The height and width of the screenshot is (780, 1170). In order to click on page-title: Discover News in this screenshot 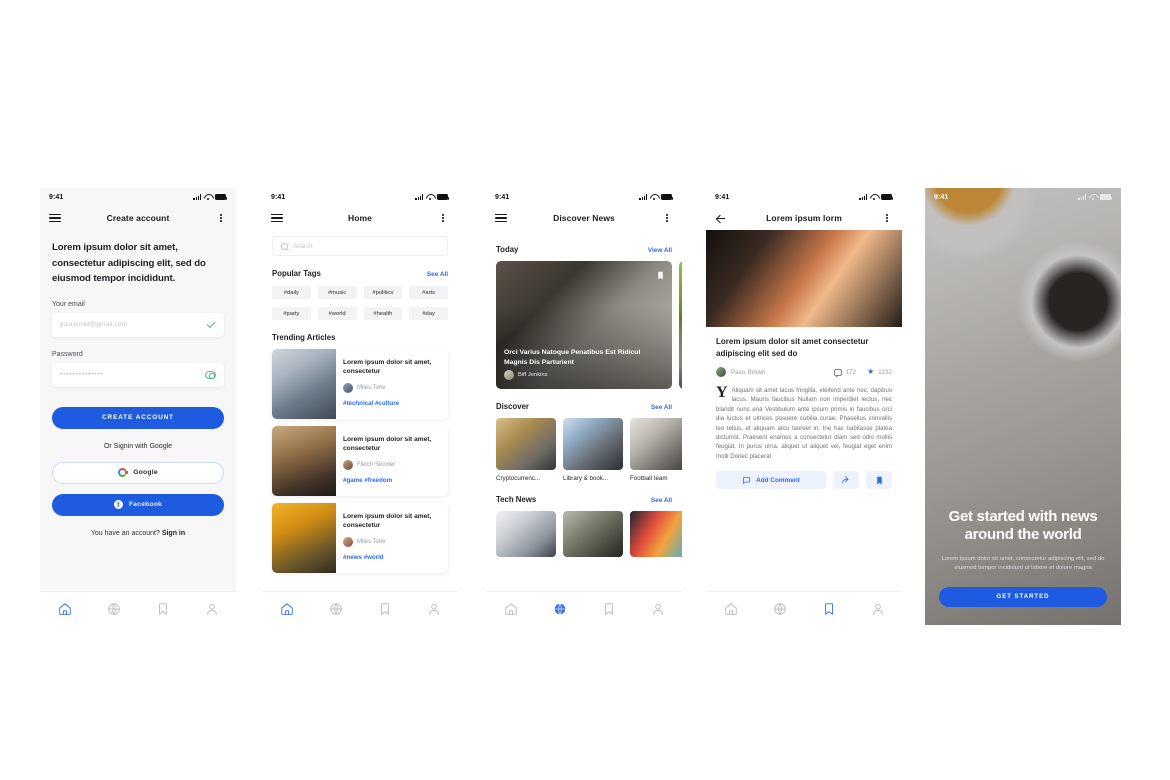, I will do `click(584, 218)`.